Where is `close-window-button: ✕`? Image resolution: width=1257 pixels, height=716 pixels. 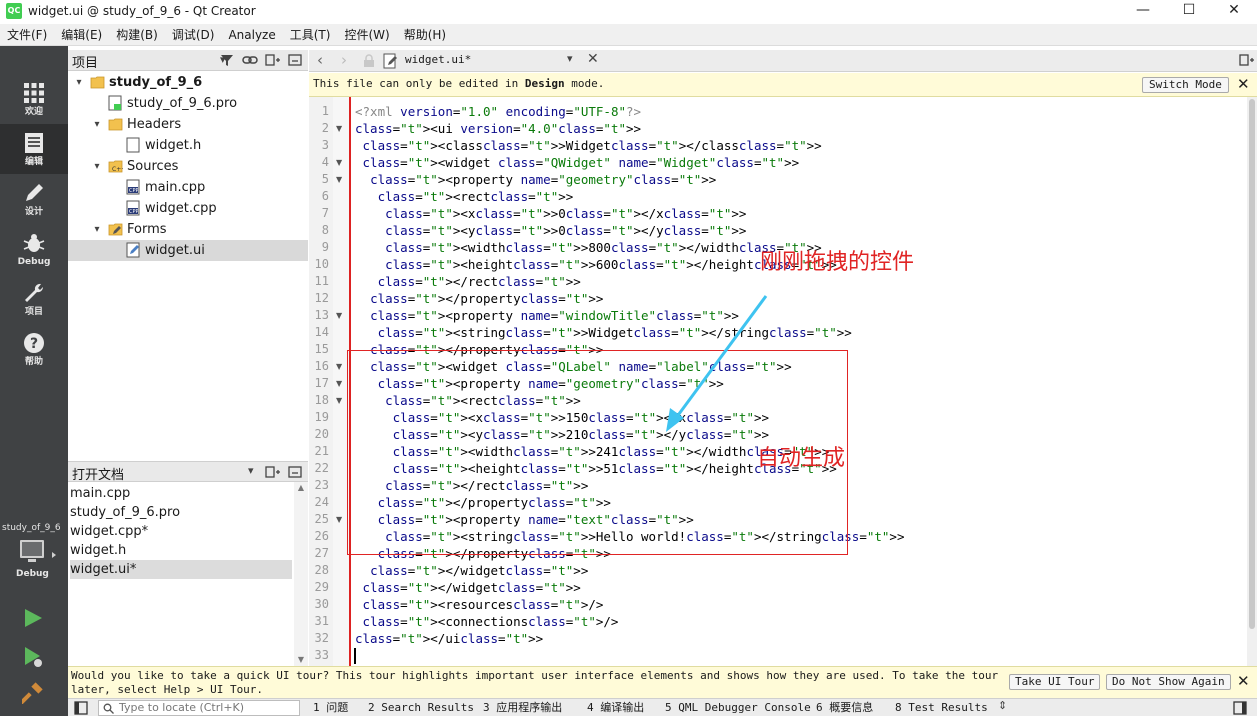
close-window-button: ✕ is located at coordinates (1234, 12).